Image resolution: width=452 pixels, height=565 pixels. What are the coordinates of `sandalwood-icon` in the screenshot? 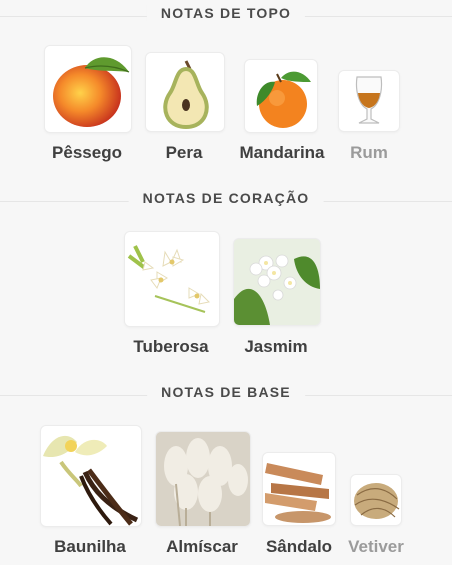 It's located at (299, 489).